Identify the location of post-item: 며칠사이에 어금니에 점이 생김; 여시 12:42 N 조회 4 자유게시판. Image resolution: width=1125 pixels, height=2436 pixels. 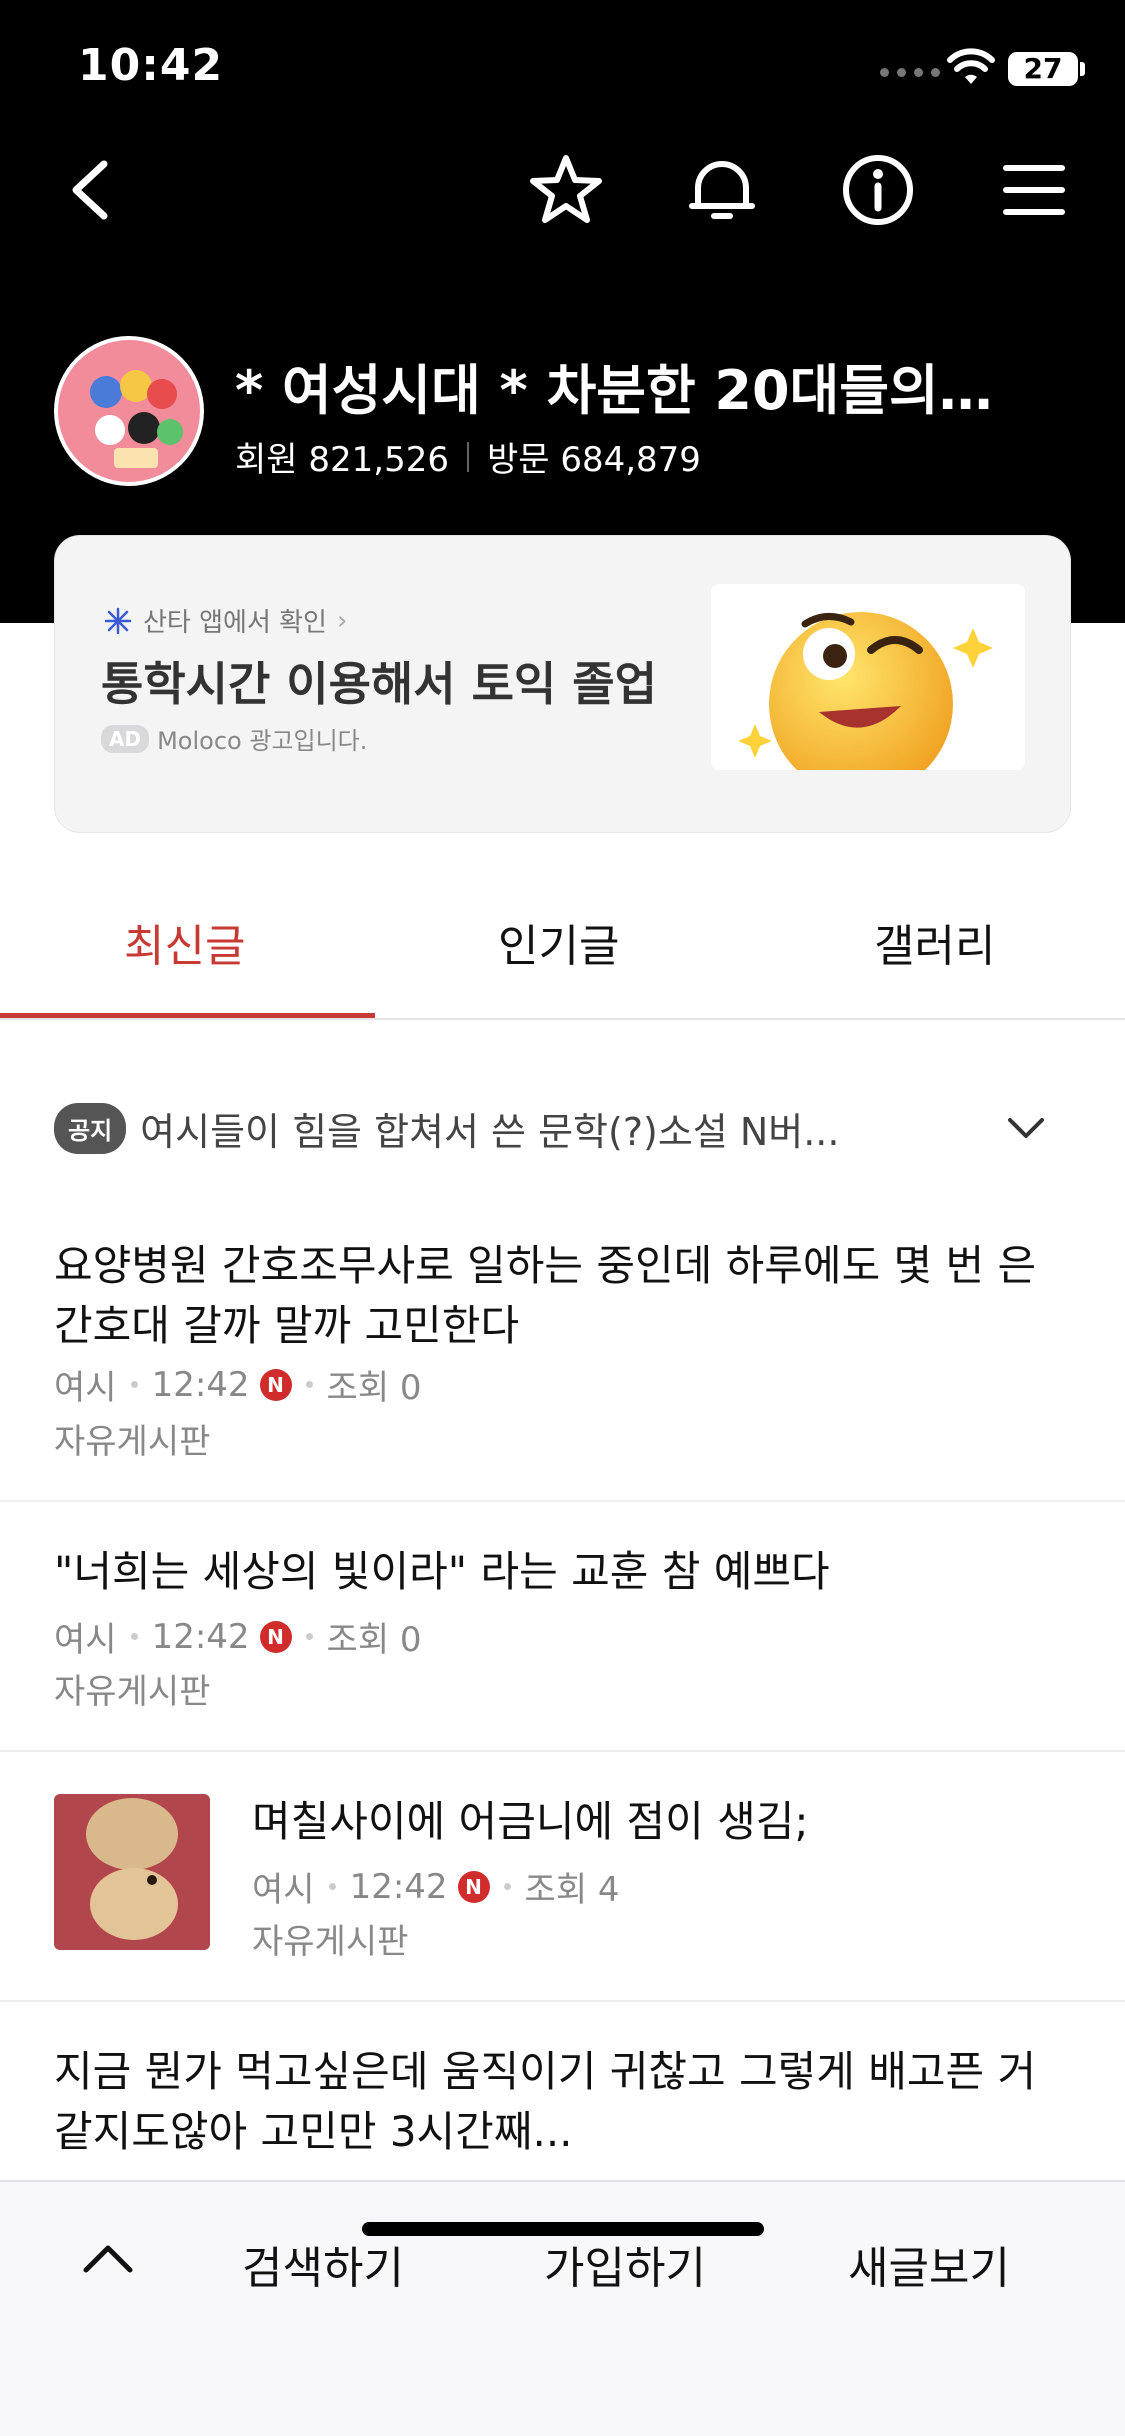
(562, 1877).